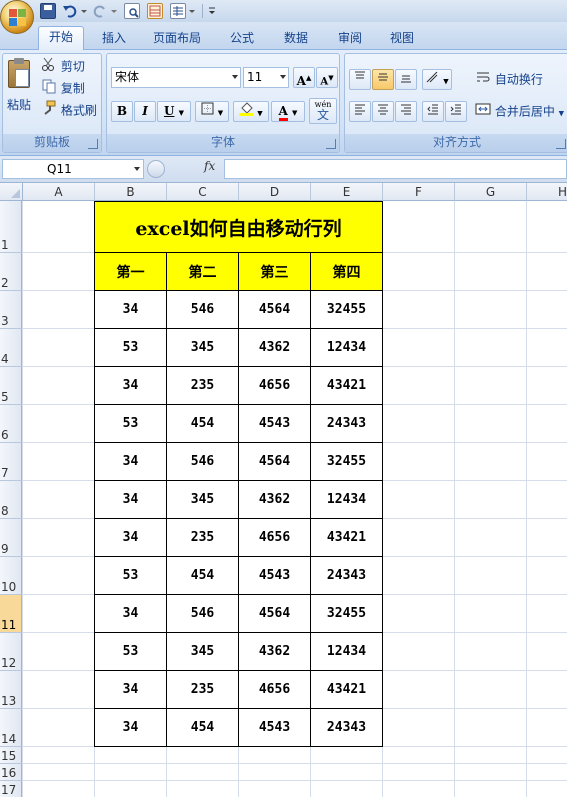  What do you see at coordinates (63, 88) in the screenshot?
I see `copy-button: 复制` at bounding box center [63, 88].